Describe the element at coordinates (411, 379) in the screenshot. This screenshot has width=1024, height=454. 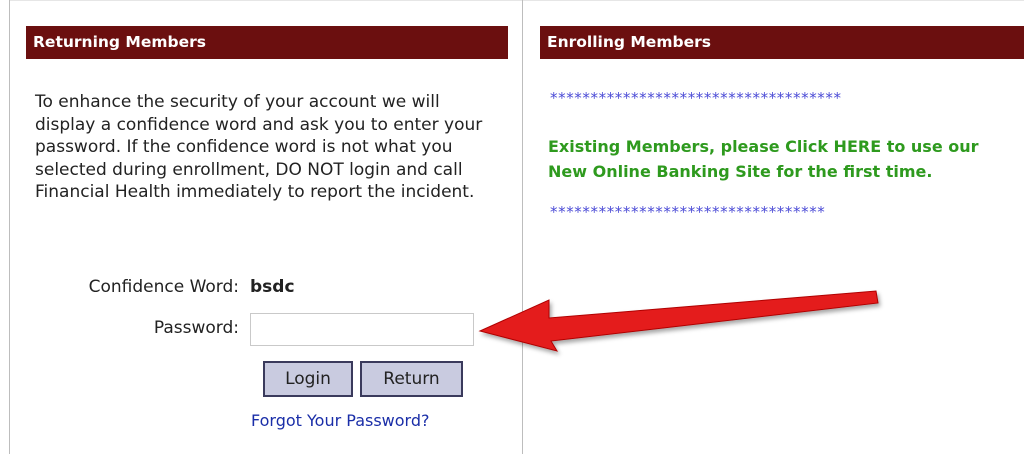
I see `return-button: Return` at that location.